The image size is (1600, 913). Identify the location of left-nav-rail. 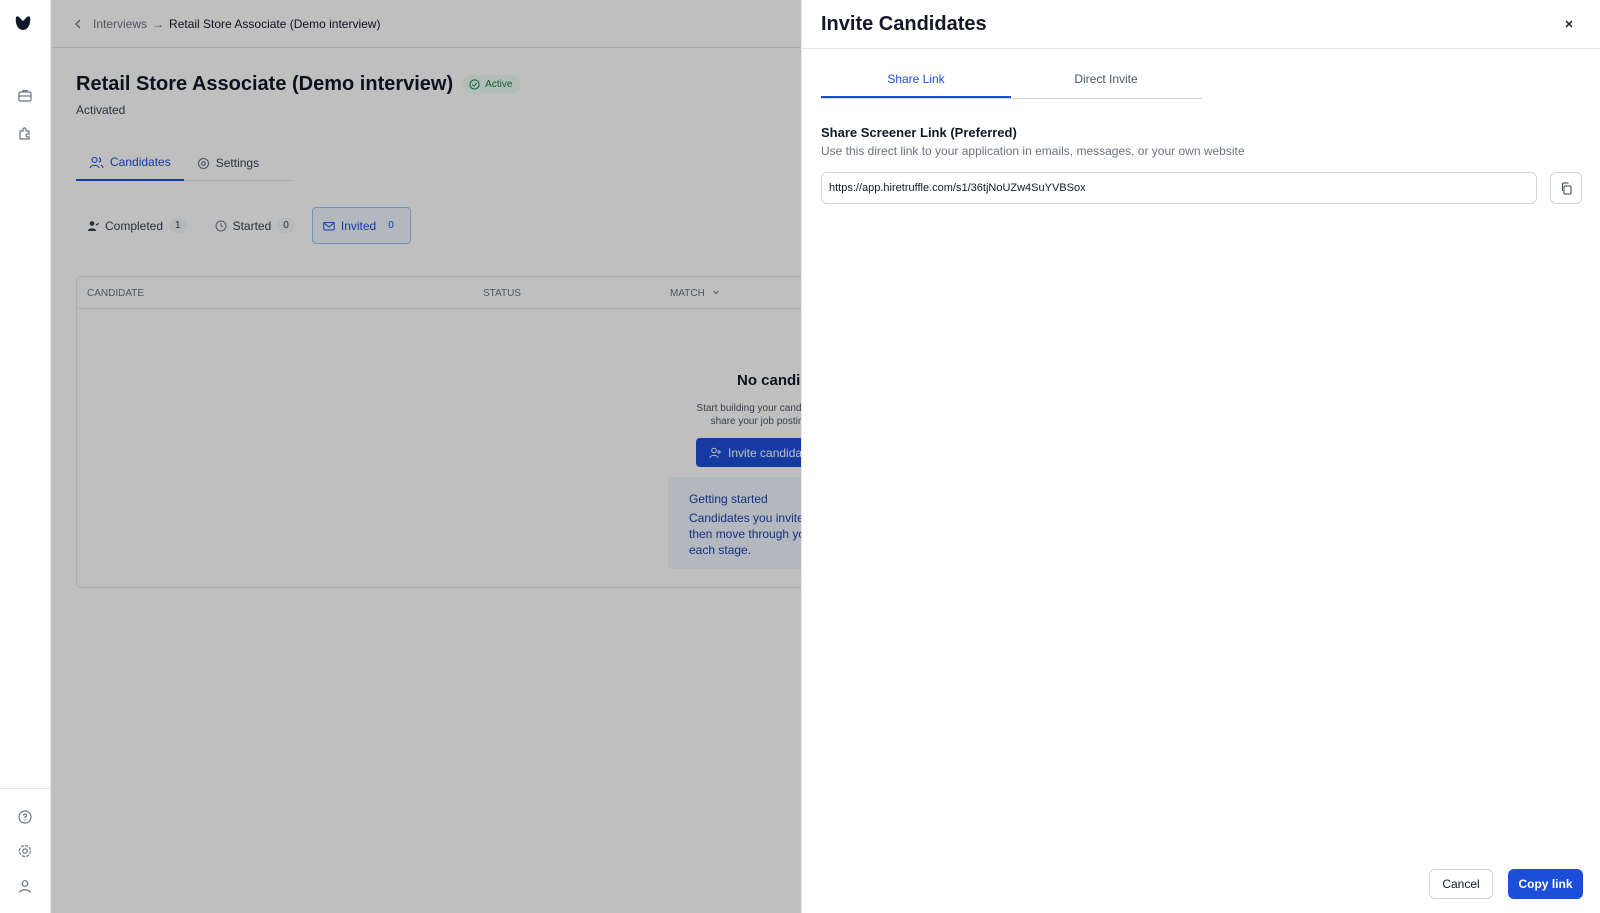
(25, 456).